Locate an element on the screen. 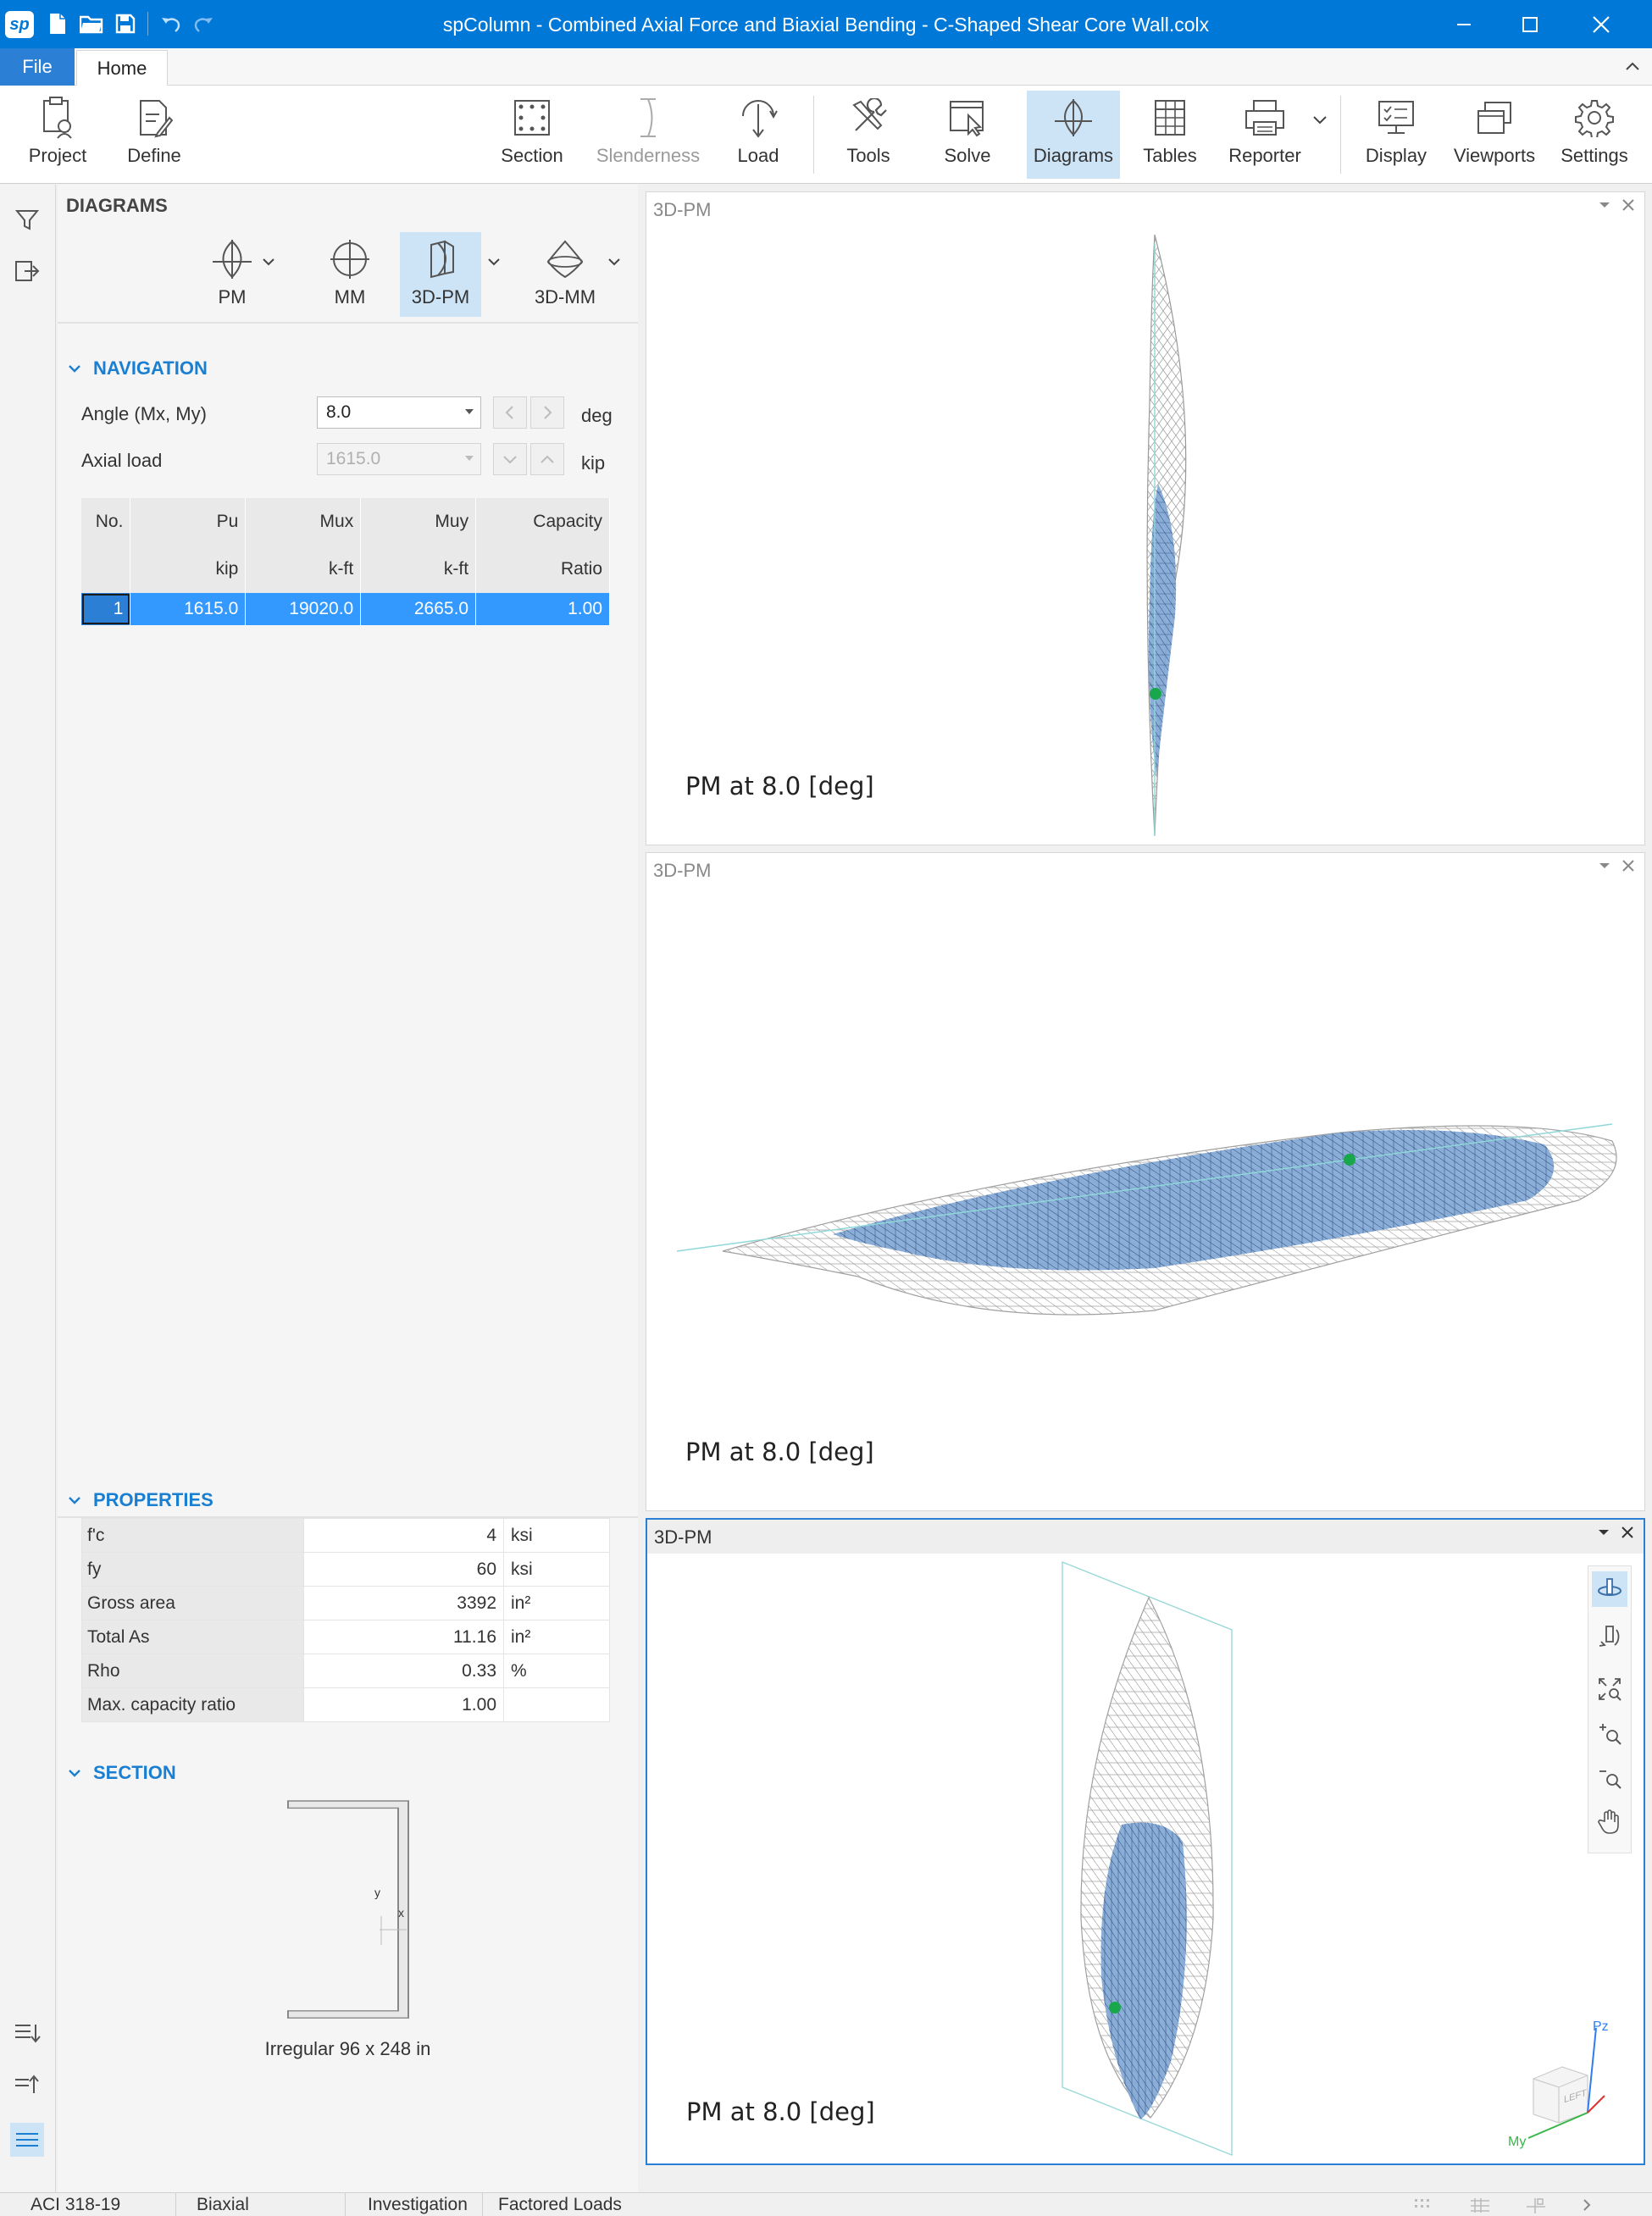 The width and height of the screenshot is (1652, 2216). sort-down-icon is located at coordinates (27, 2033).